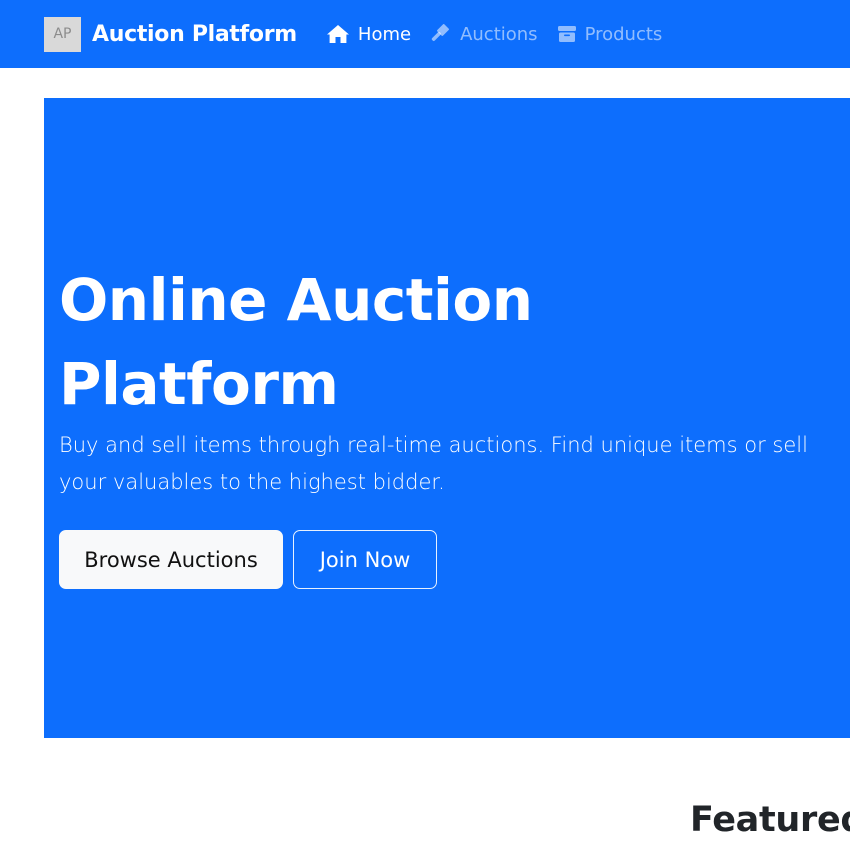  Describe the element at coordinates (365, 559) in the screenshot. I see `join-now-button: Join Now` at that location.